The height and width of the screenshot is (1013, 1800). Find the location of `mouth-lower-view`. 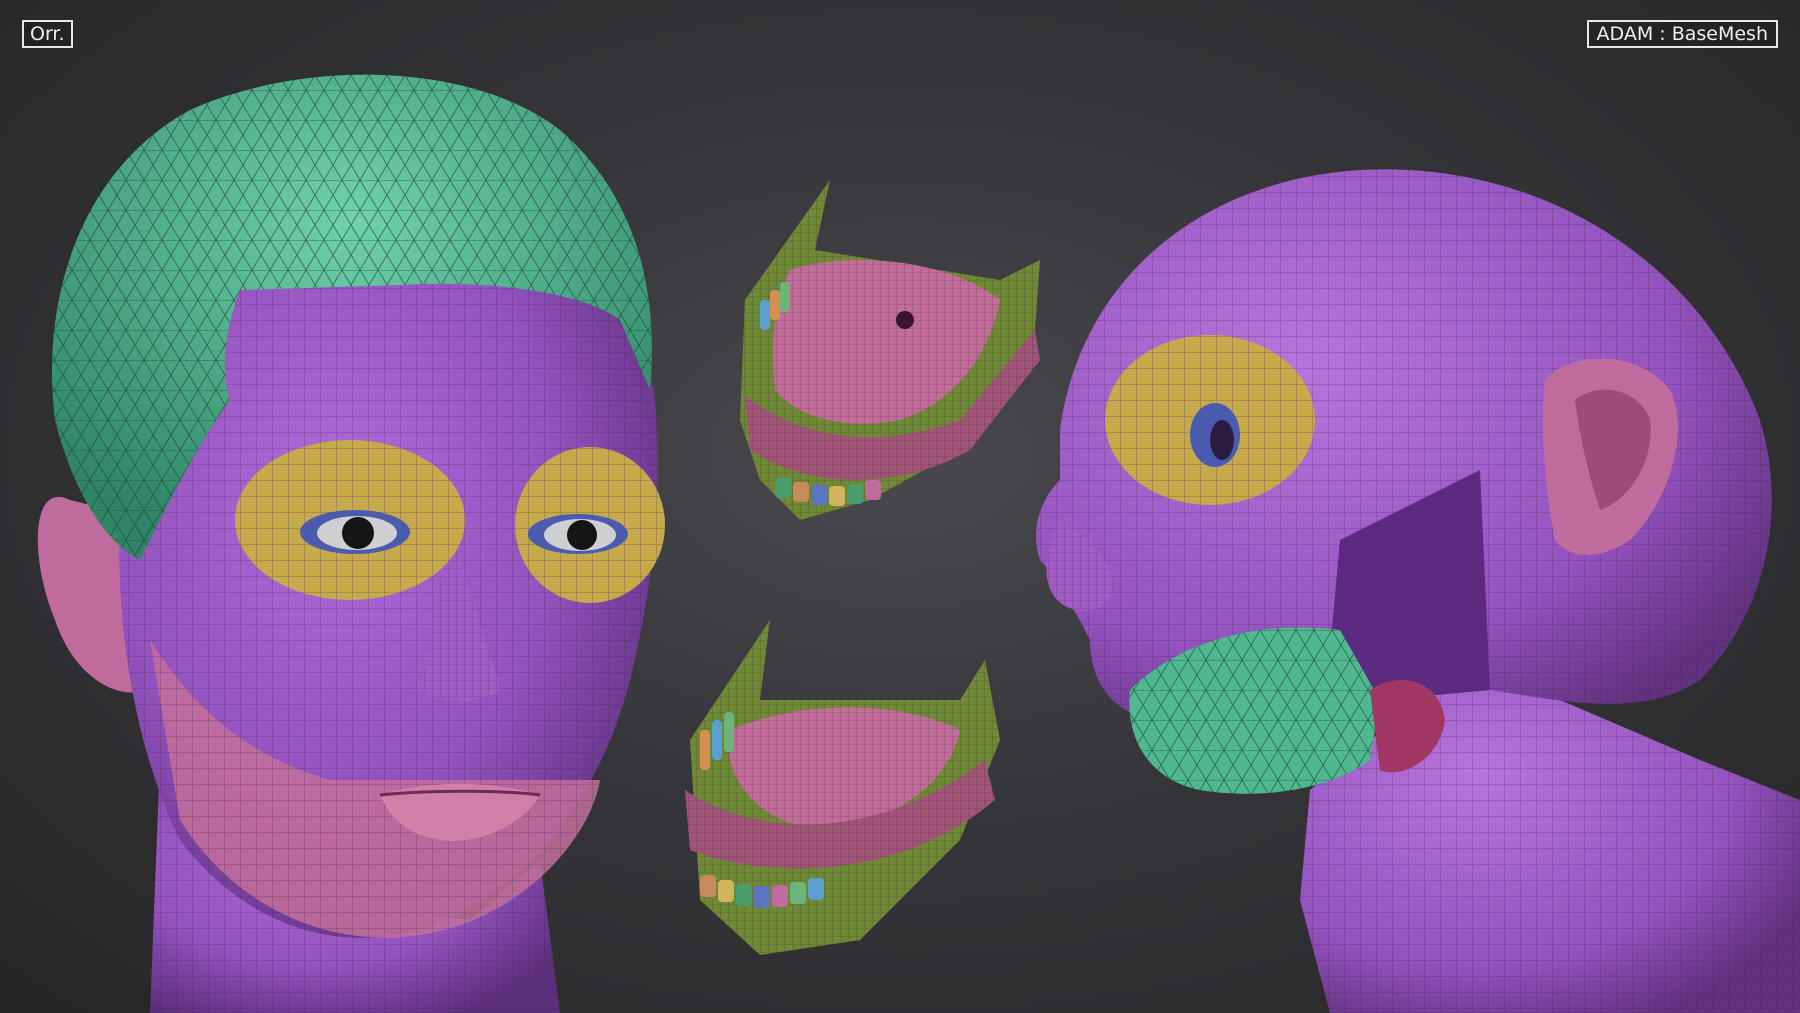

mouth-lower-view is located at coordinates (842, 787).